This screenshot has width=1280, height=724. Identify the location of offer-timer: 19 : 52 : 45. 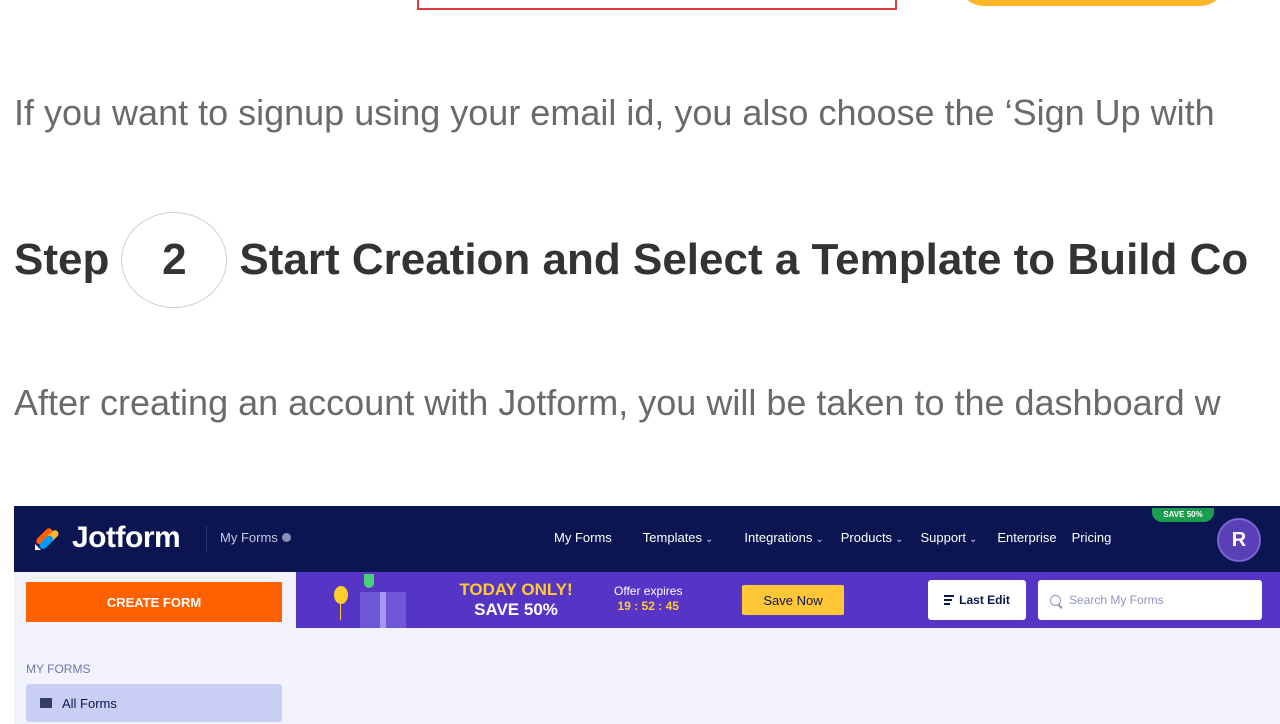
(648, 606).